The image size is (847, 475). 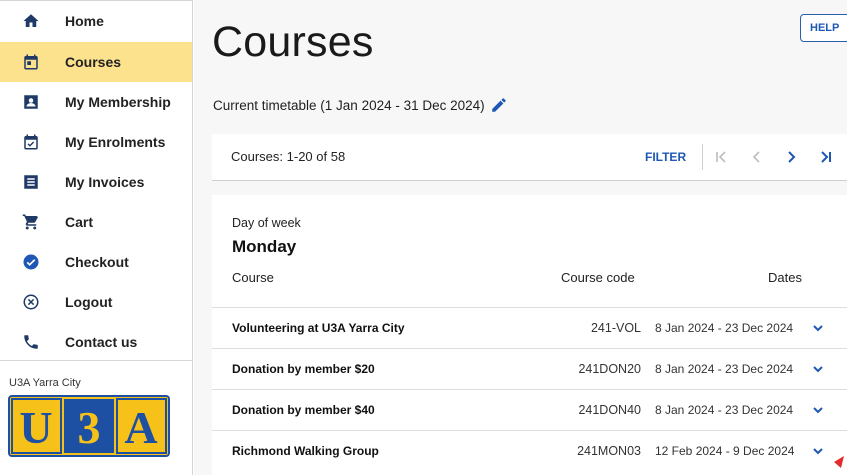 I want to click on u3a-logo: U 3 A, so click(x=89, y=426).